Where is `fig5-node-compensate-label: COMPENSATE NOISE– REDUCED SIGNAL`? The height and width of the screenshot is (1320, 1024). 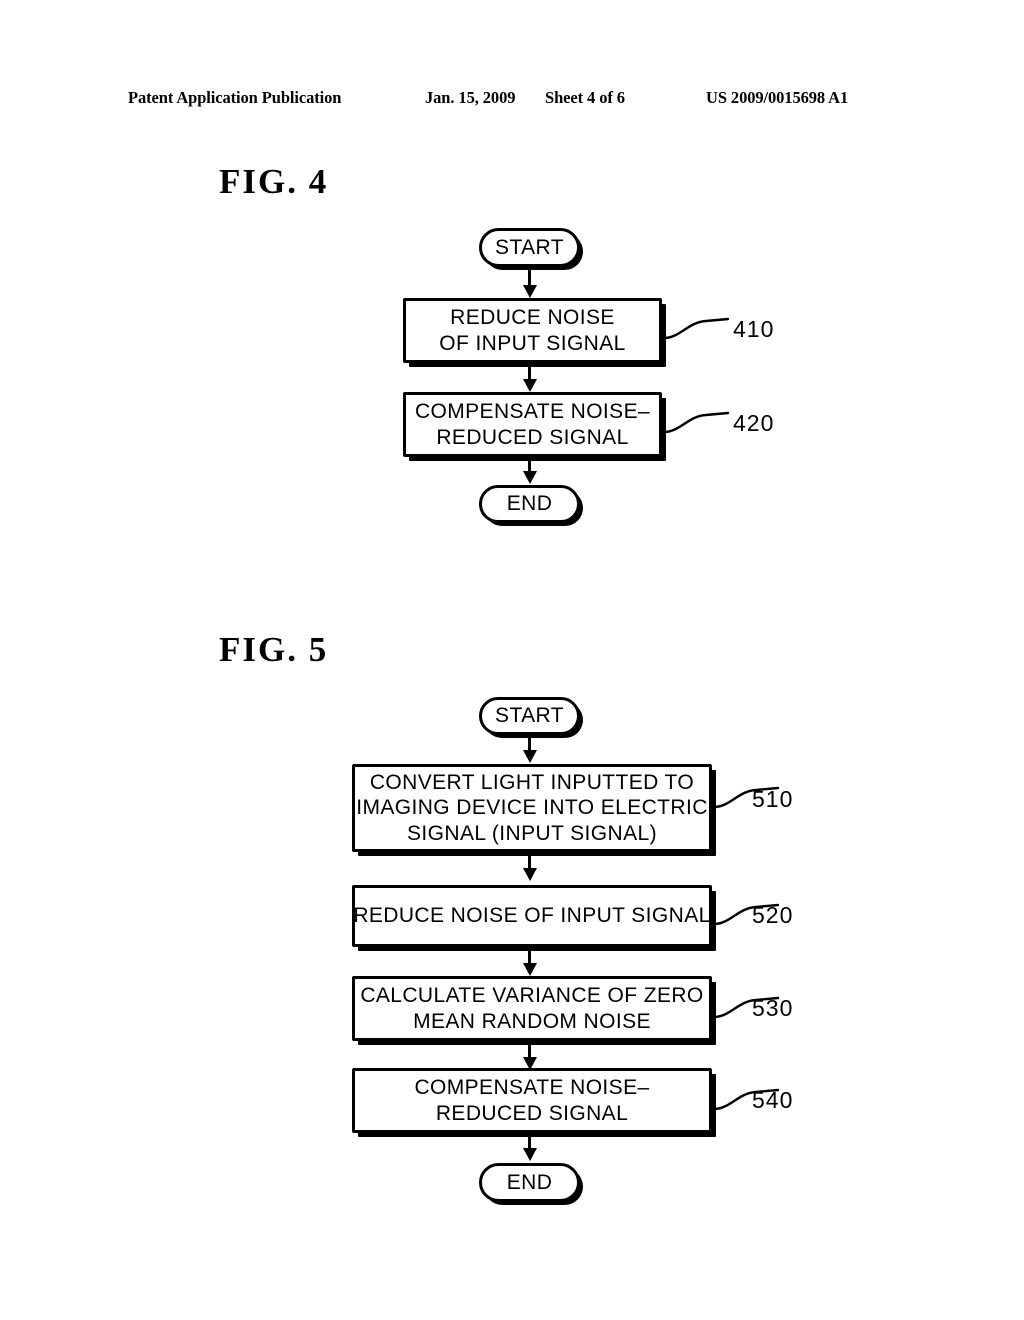 fig5-node-compensate-label: COMPENSATE NOISE– REDUCED SIGNAL is located at coordinates (532, 1100).